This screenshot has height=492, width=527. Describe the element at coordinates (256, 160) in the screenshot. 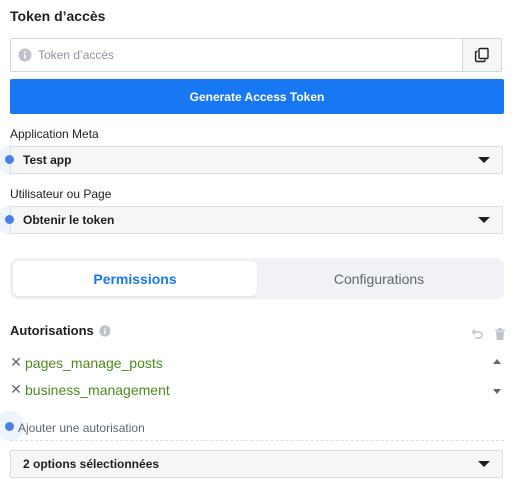

I see `application-select: Test app` at that location.